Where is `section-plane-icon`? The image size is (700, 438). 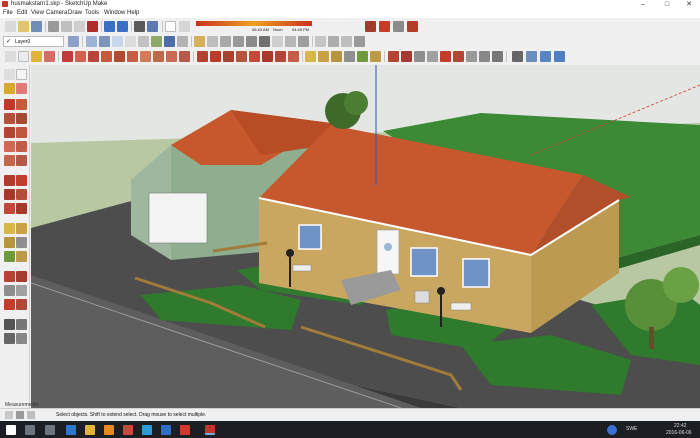 section-plane-icon is located at coordinates (277, 41).